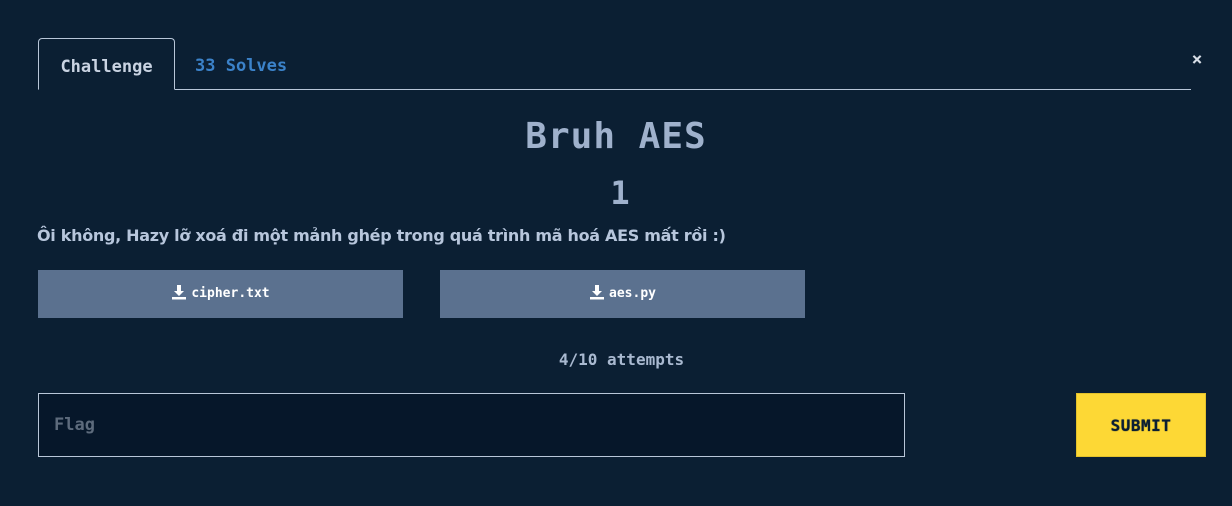 The height and width of the screenshot is (506, 1232). I want to click on tab-challenge: Challenge, so click(106, 64).